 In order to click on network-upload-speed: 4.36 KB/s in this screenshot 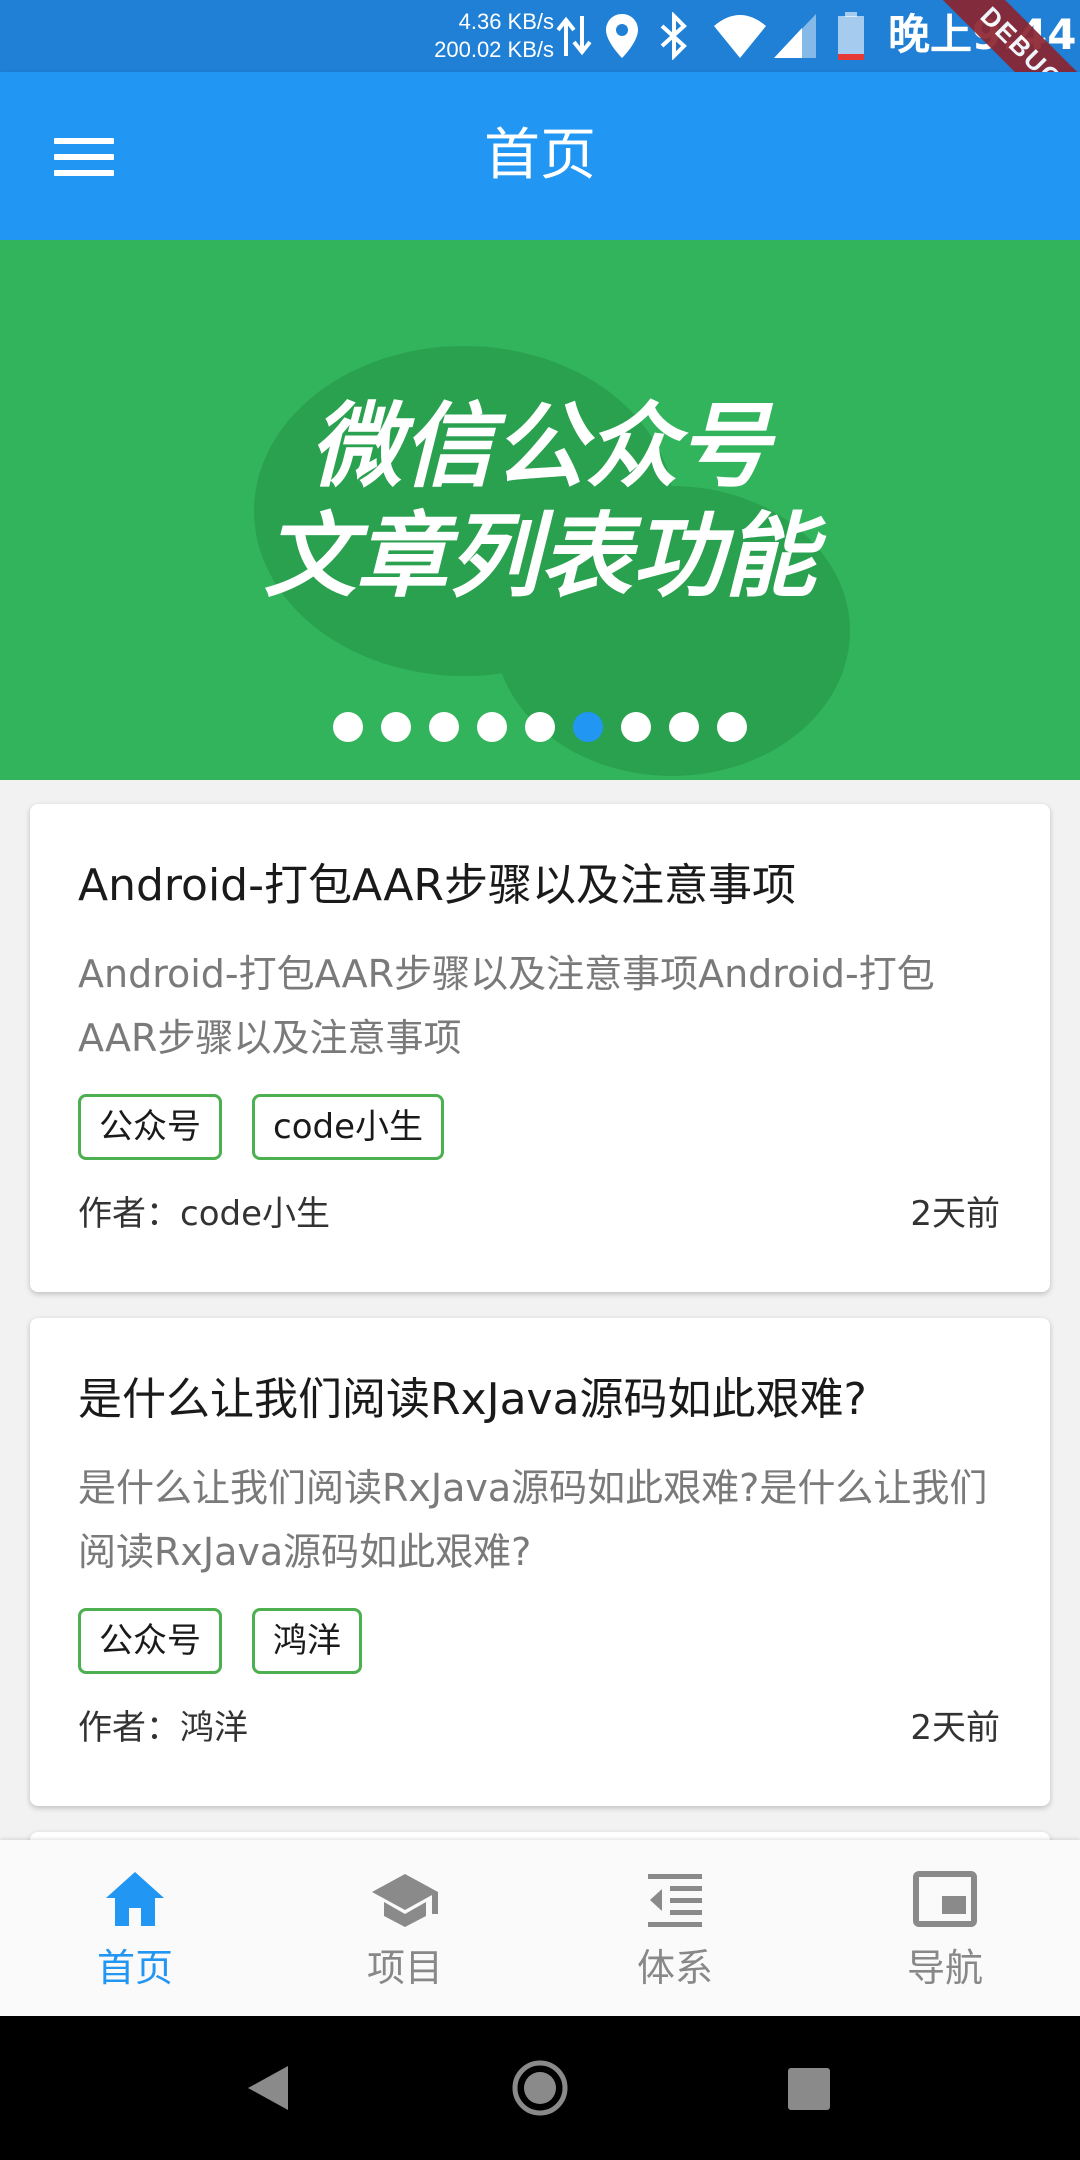, I will do `click(506, 21)`.